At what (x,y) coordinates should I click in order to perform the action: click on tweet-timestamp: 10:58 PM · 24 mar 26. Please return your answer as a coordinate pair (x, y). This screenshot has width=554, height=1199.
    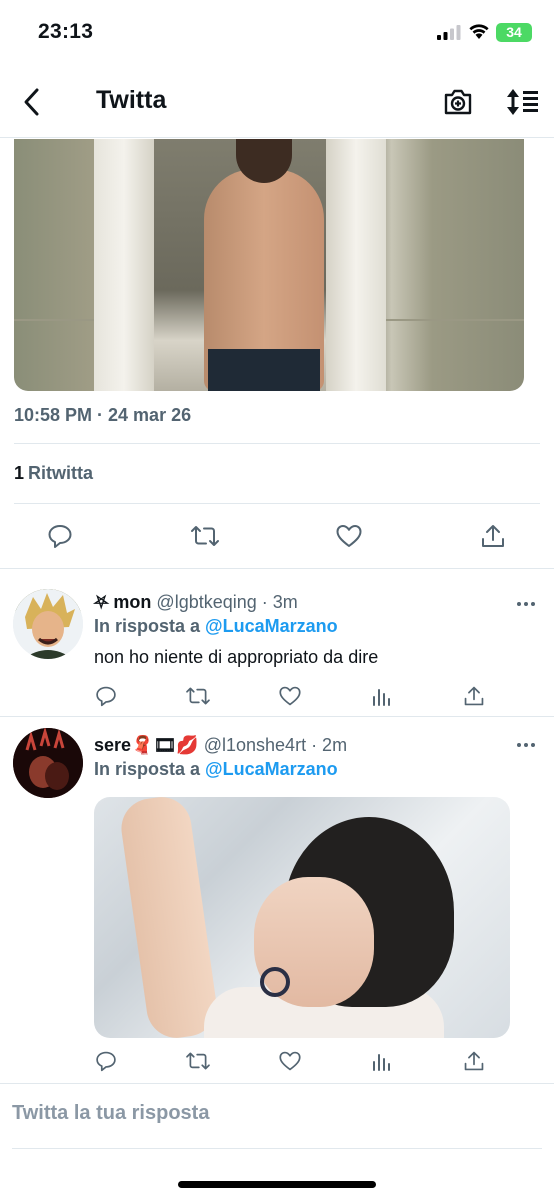
    Looking at the image, I should click on (103, 415).